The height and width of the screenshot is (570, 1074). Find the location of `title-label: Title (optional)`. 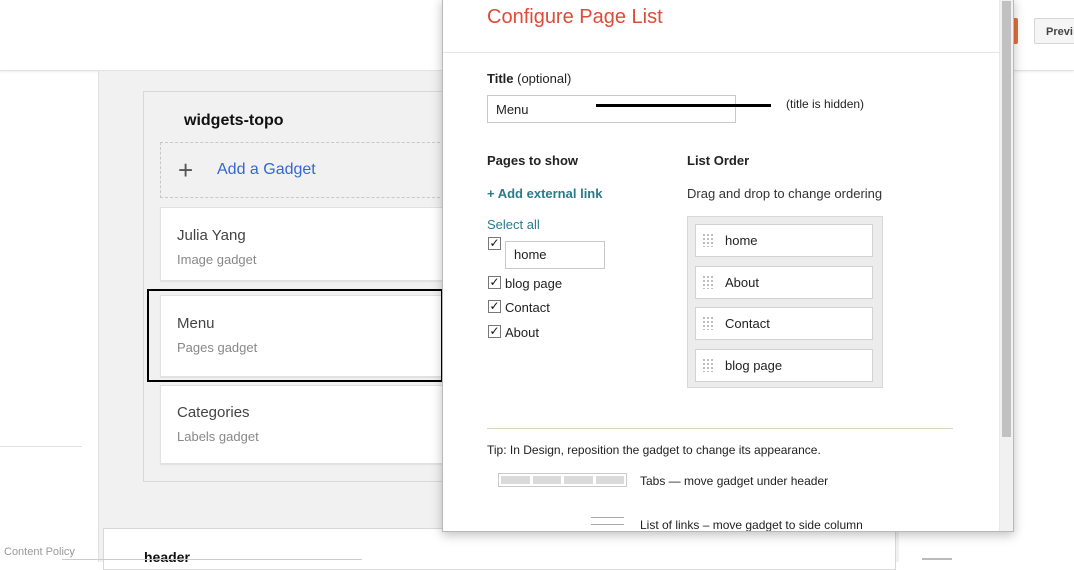

title-label: Title (optional) is located at coordinates (529, 78).